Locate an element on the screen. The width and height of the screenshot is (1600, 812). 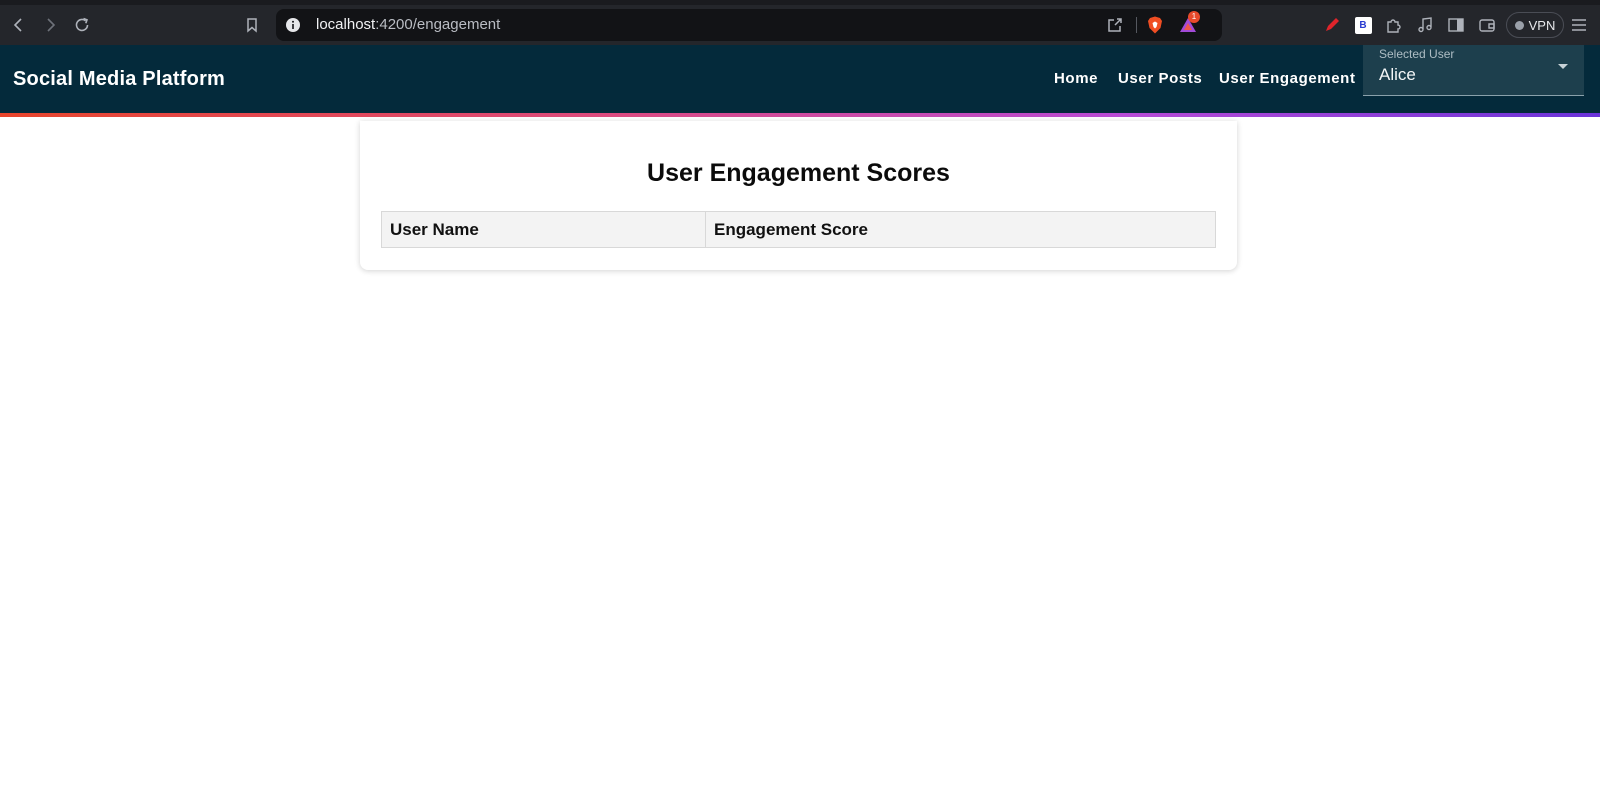
url-path: :4200/engagement is located at coordinates (438, 24).